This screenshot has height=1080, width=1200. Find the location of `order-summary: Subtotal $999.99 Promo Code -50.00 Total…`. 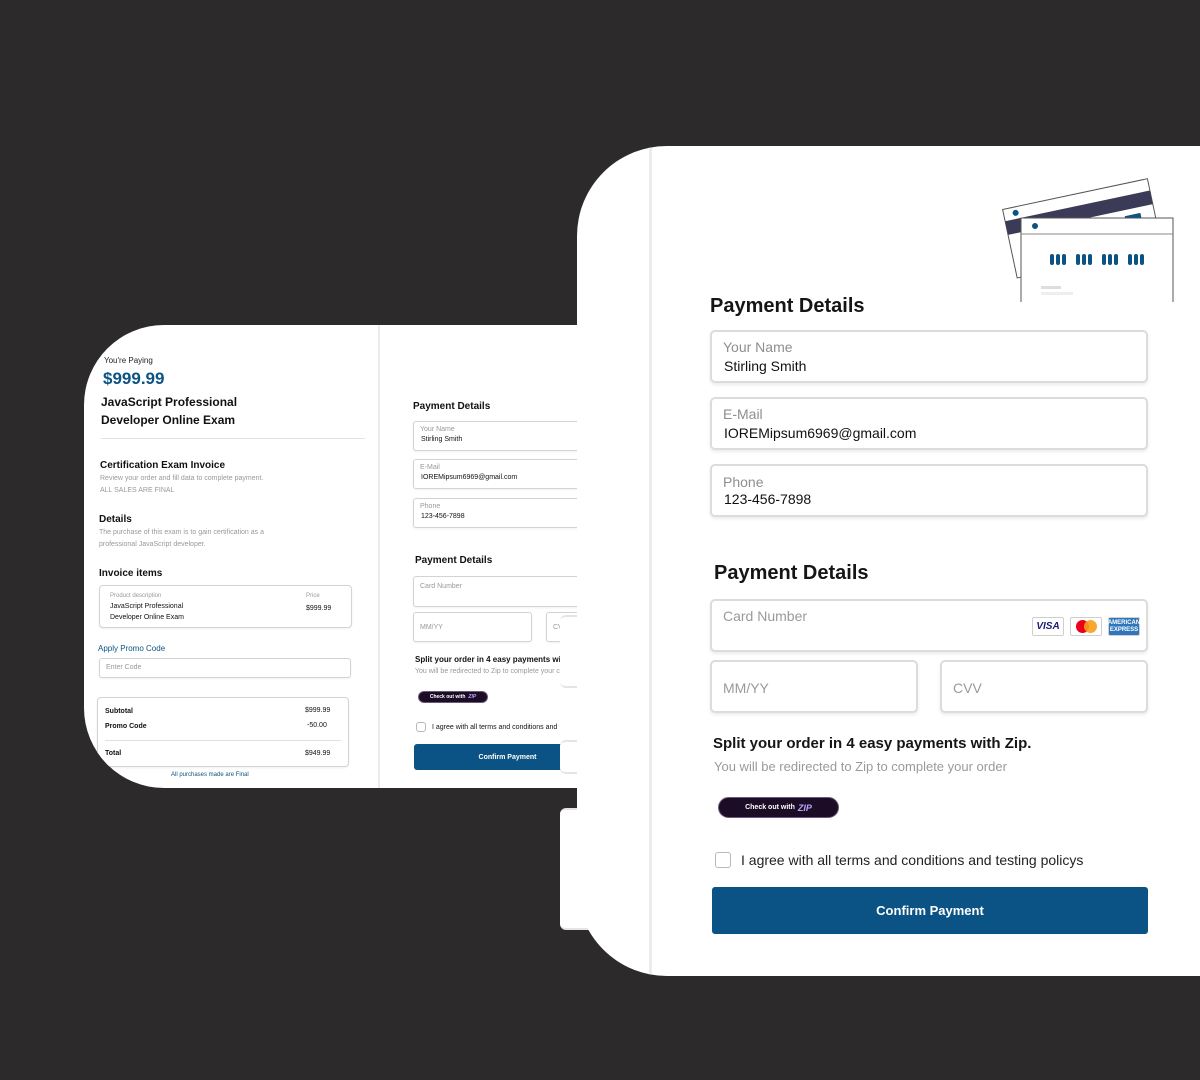

order-summary: Subtotal $999.99 Promo Code -50.00 Total… is located at coordinates (223, 732).